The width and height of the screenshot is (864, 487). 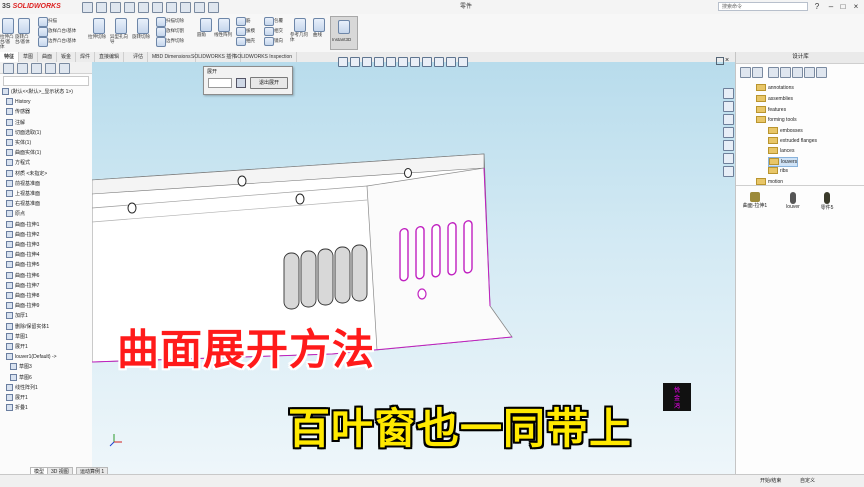 I want to click on wrap-icon, so click(x=269, y=21).